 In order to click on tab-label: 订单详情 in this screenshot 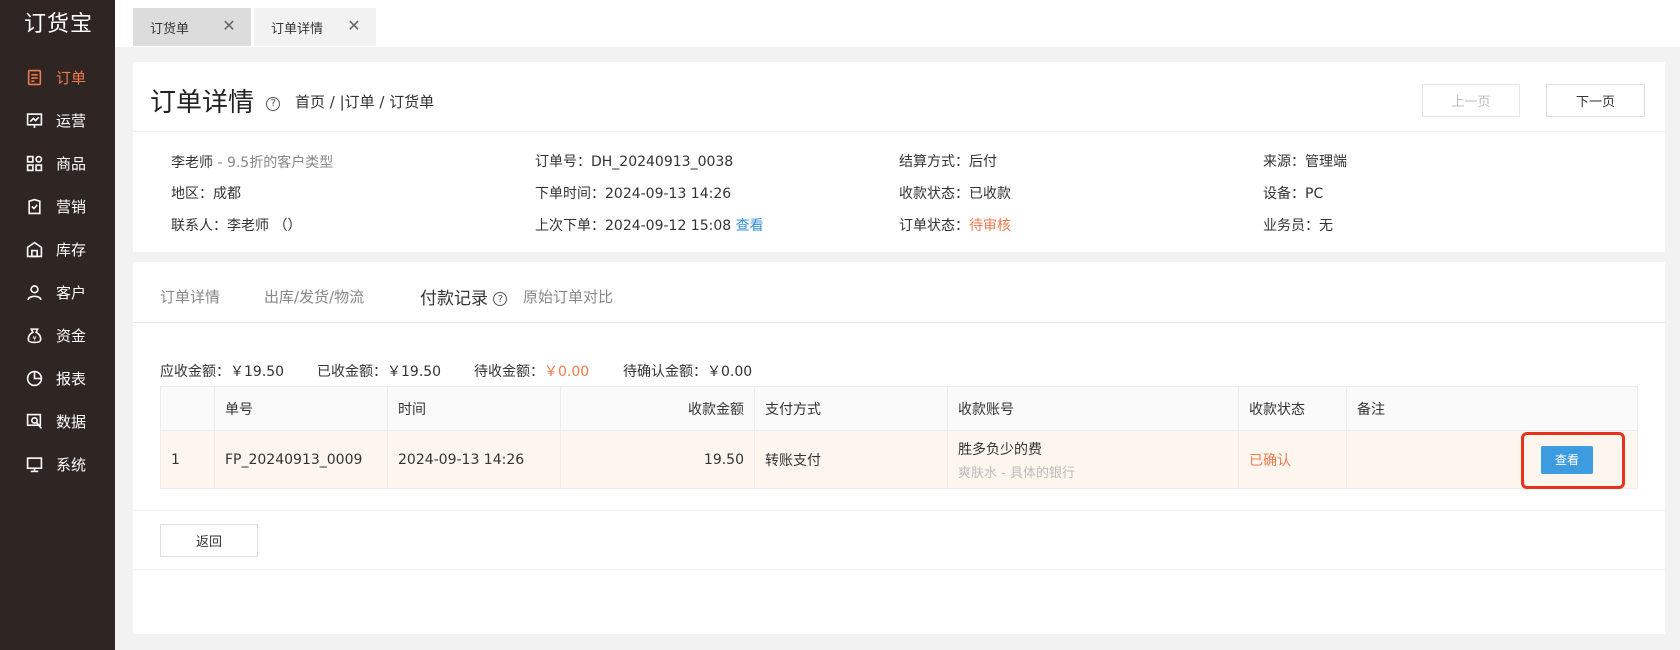, I will do `click(297, 29)`.